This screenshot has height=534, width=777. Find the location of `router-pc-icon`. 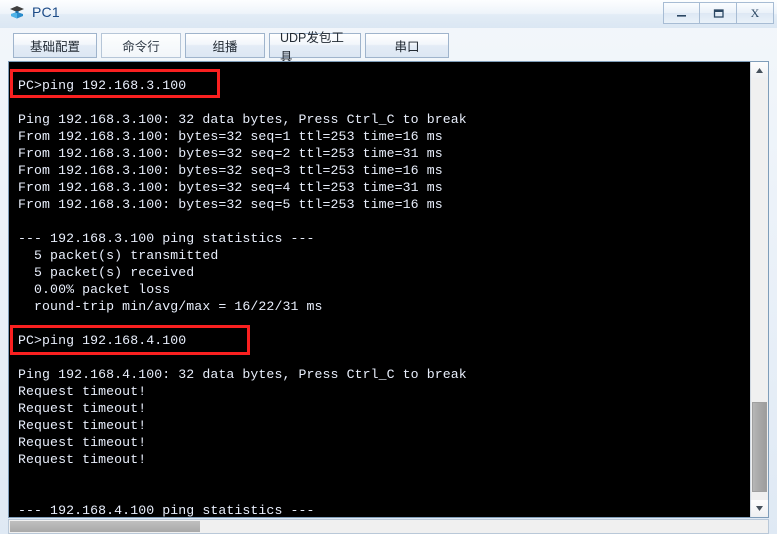

router-pc-icon is located at coordinates (17, 12).